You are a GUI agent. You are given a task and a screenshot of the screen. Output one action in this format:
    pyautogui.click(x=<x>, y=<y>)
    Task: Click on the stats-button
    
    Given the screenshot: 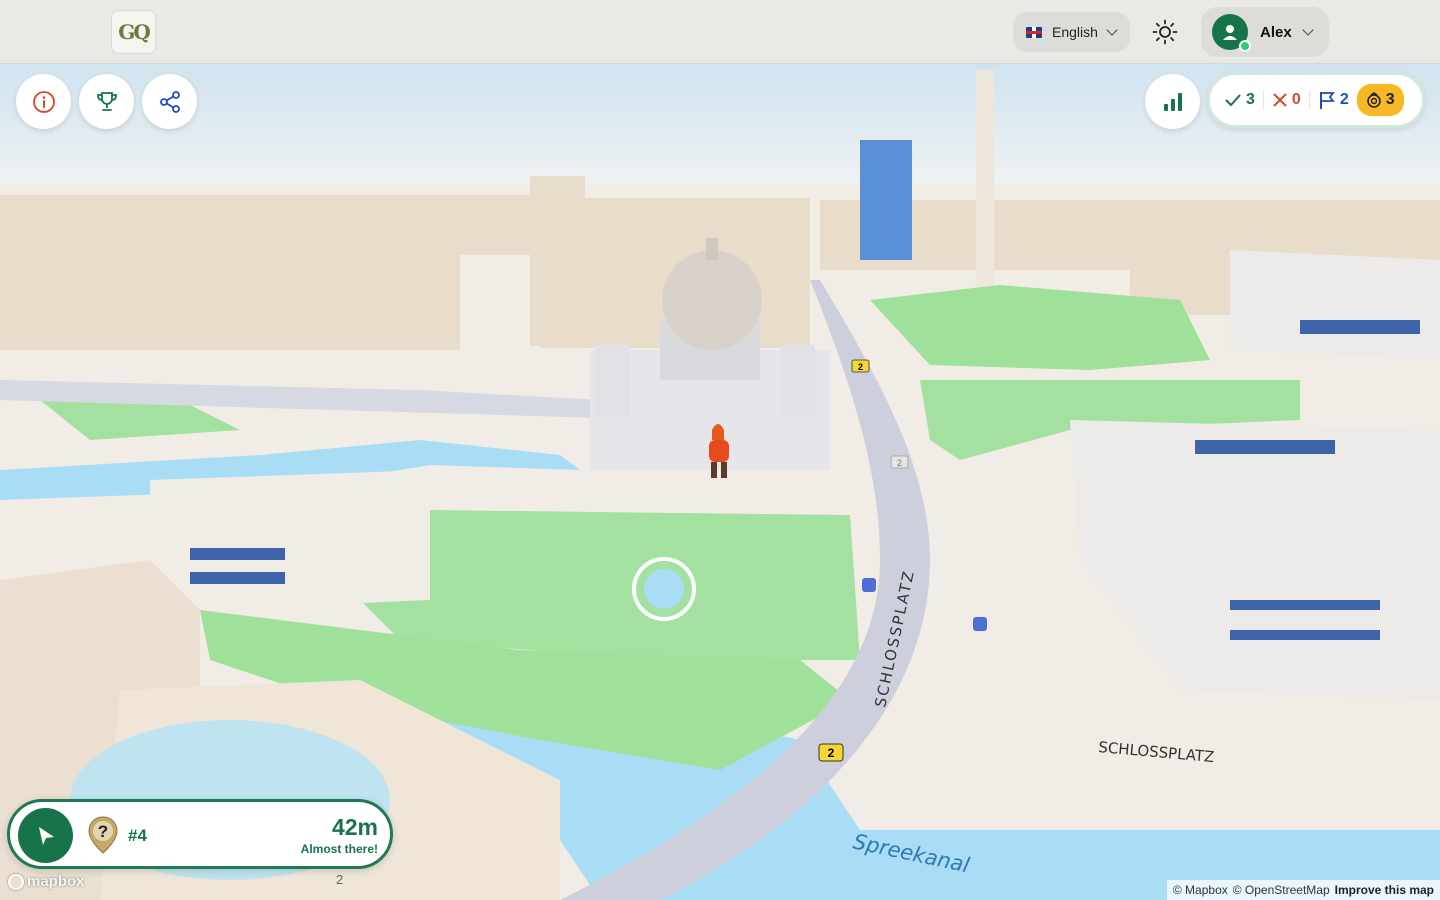 What is the action you would take?
    pyautogui.click(x=1172, y=101)
    